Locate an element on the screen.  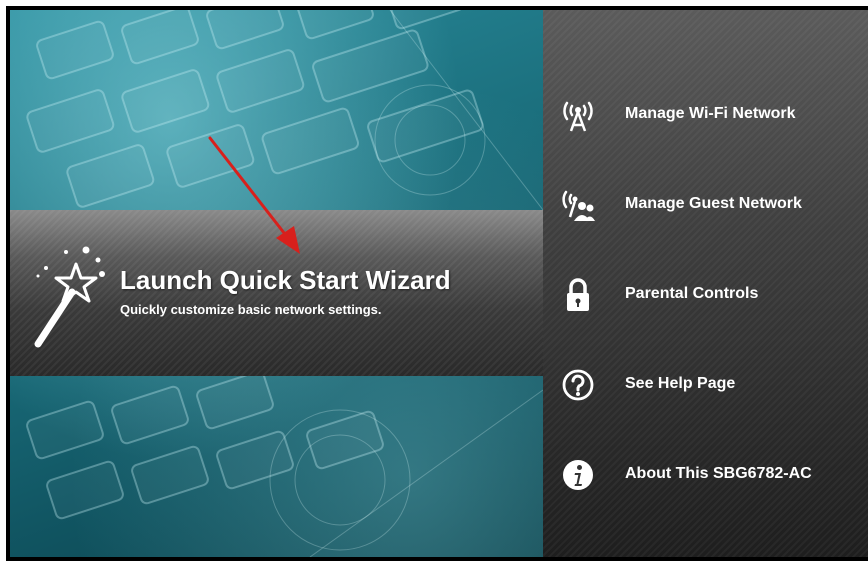
menu-item-manage-guest-network: Manage Guest Network is located at coordinates (705, 205).